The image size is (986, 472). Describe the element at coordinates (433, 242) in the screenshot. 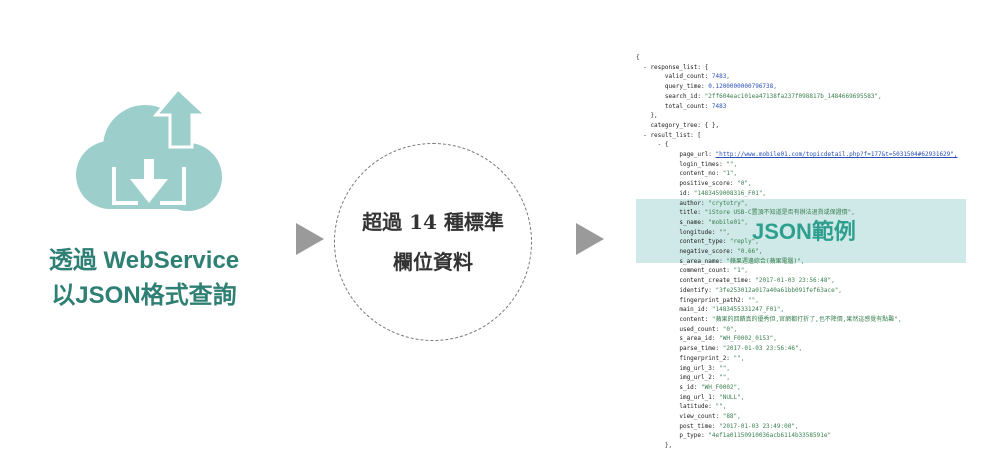

I see `fields-circle: 超過 14 種標準 欄位資料` at that location.